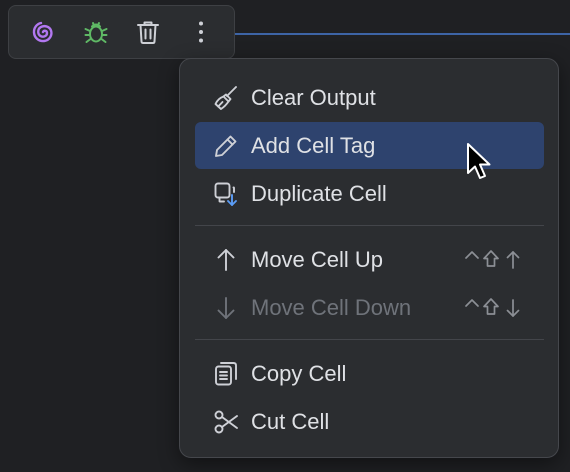  Describe the element at coordinates (226, 146) in the screenshot. I see `pencil-icon` at that location.